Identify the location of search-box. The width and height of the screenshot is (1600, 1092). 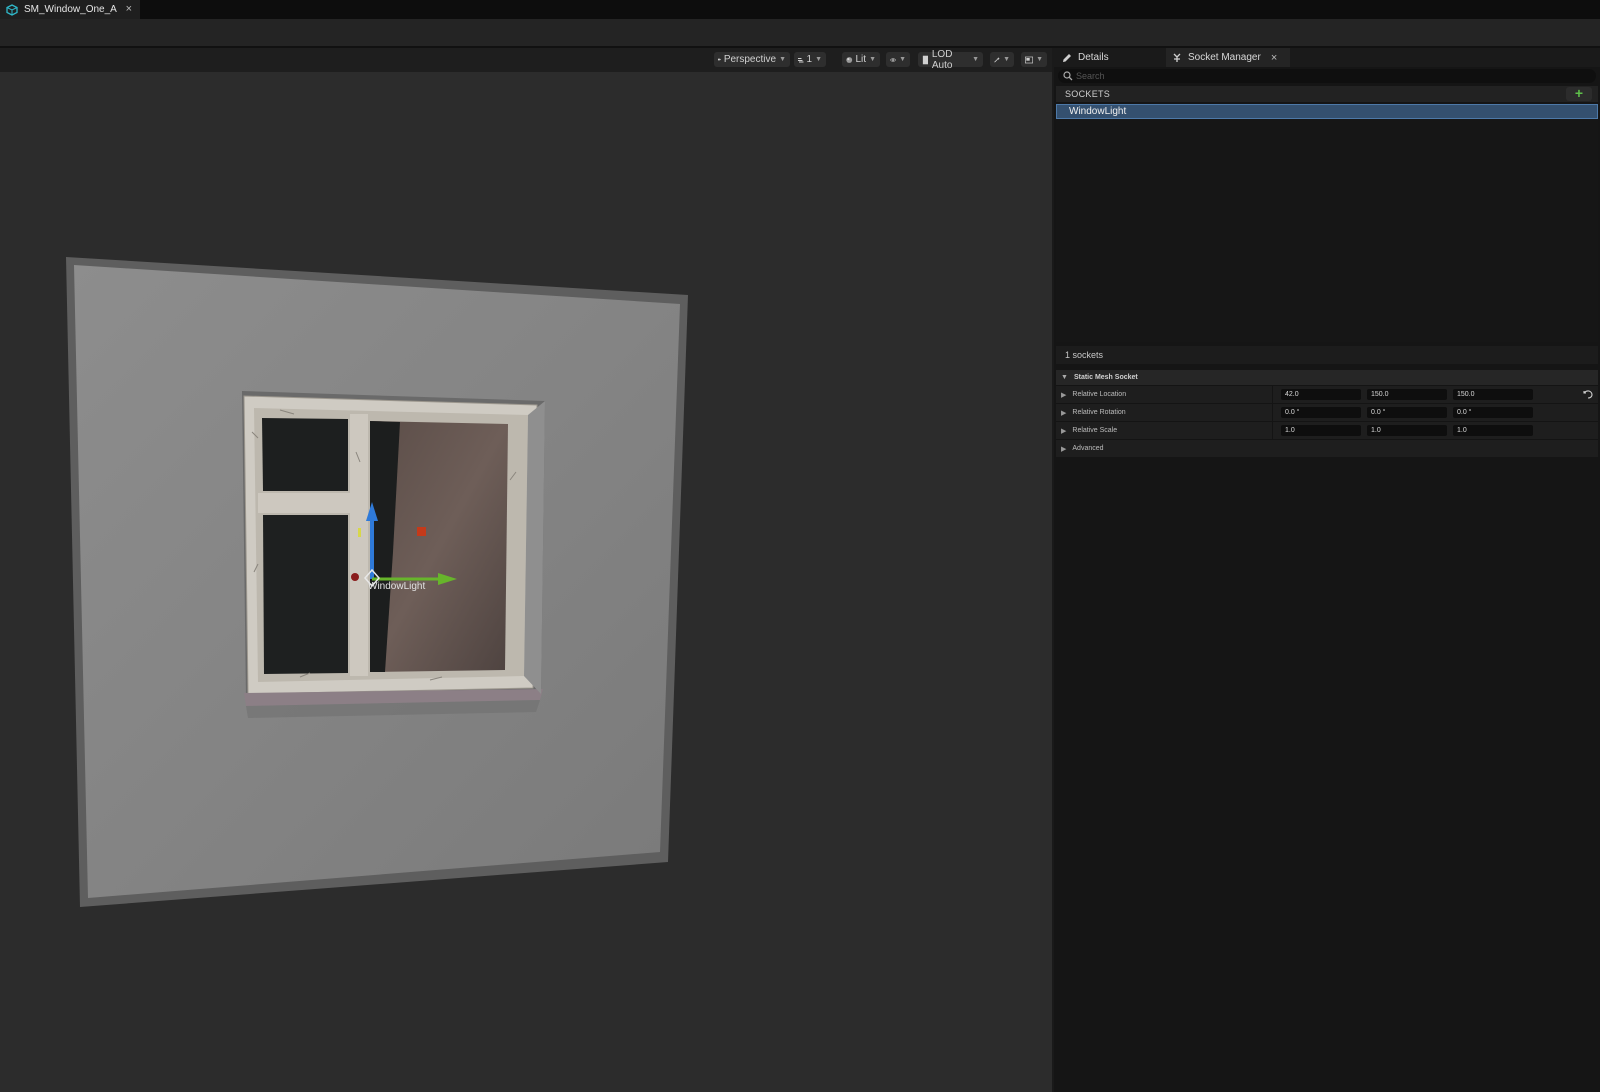
(1327, 76).